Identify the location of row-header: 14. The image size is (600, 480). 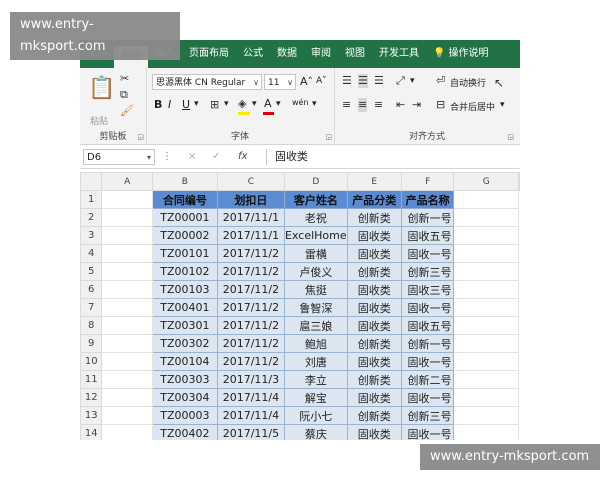
(91, 432).